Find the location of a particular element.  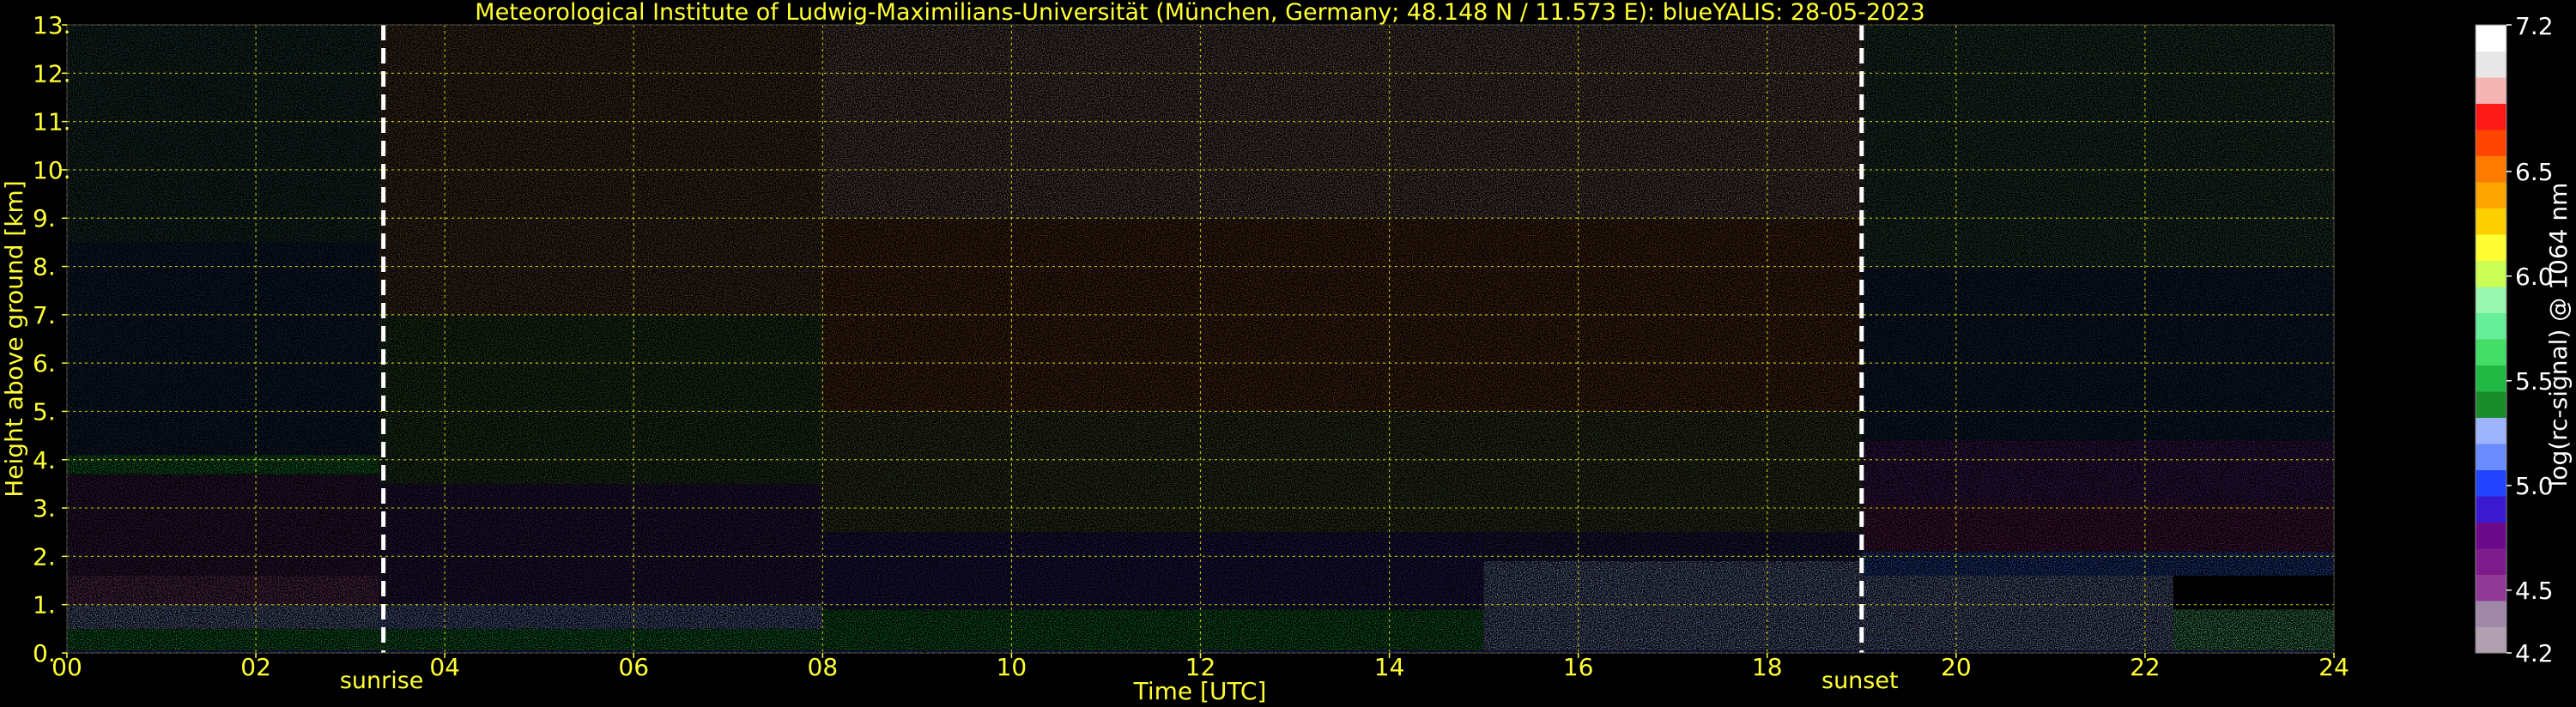

y-tick-label-10: 10. is located at coordinates (52, 170).